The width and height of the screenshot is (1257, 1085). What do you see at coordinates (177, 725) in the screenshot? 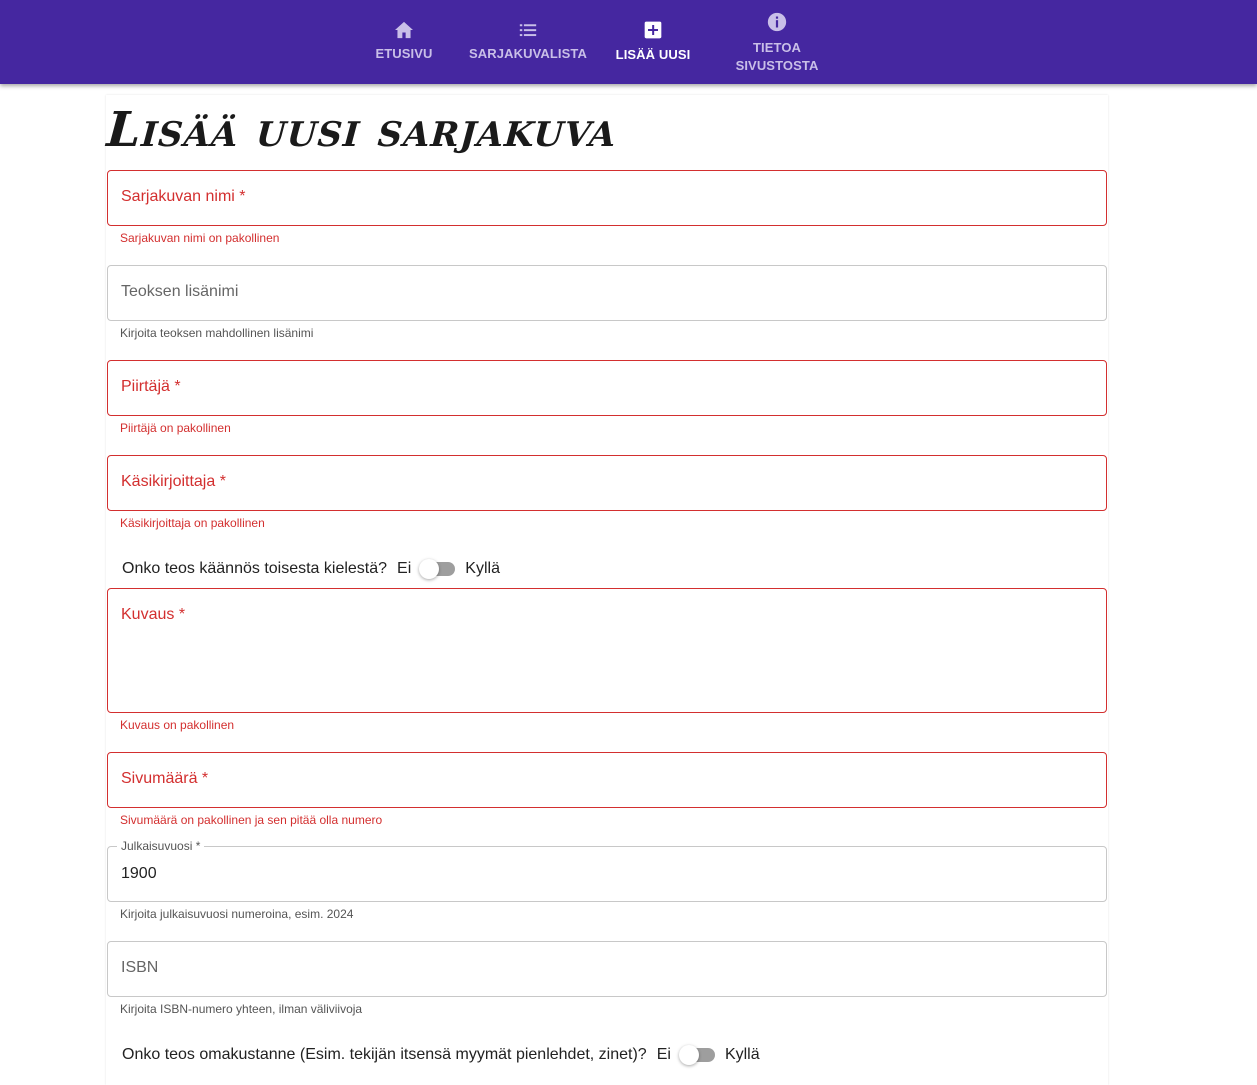
I see `description-error: Kuvaus on pakollinen` at bounding box center [177, 725].